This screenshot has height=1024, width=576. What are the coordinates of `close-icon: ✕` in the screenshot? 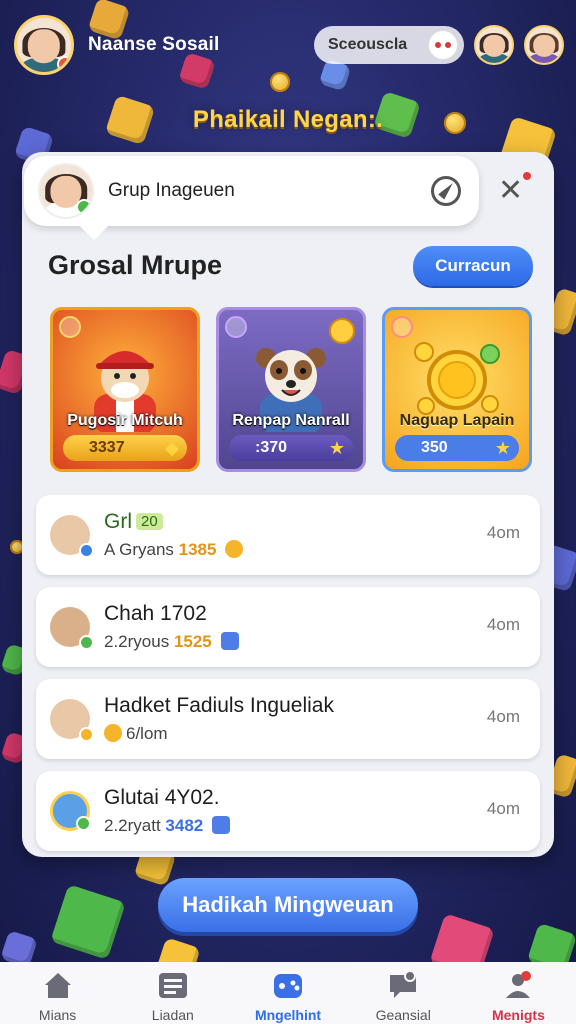 It's located at (515, 189).